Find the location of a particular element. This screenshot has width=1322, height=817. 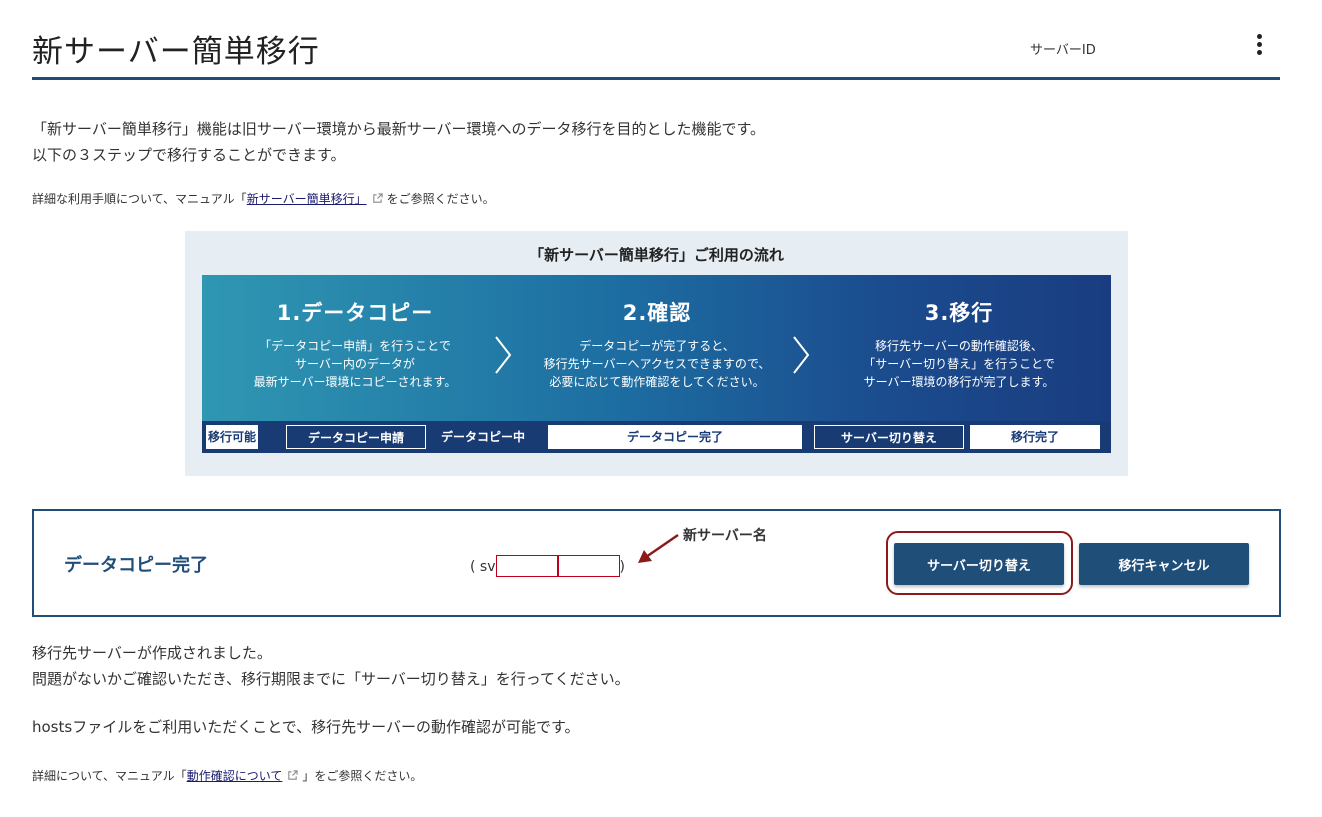

server-switch-button: サーバー切り替え is located at coordinates (979, 564).